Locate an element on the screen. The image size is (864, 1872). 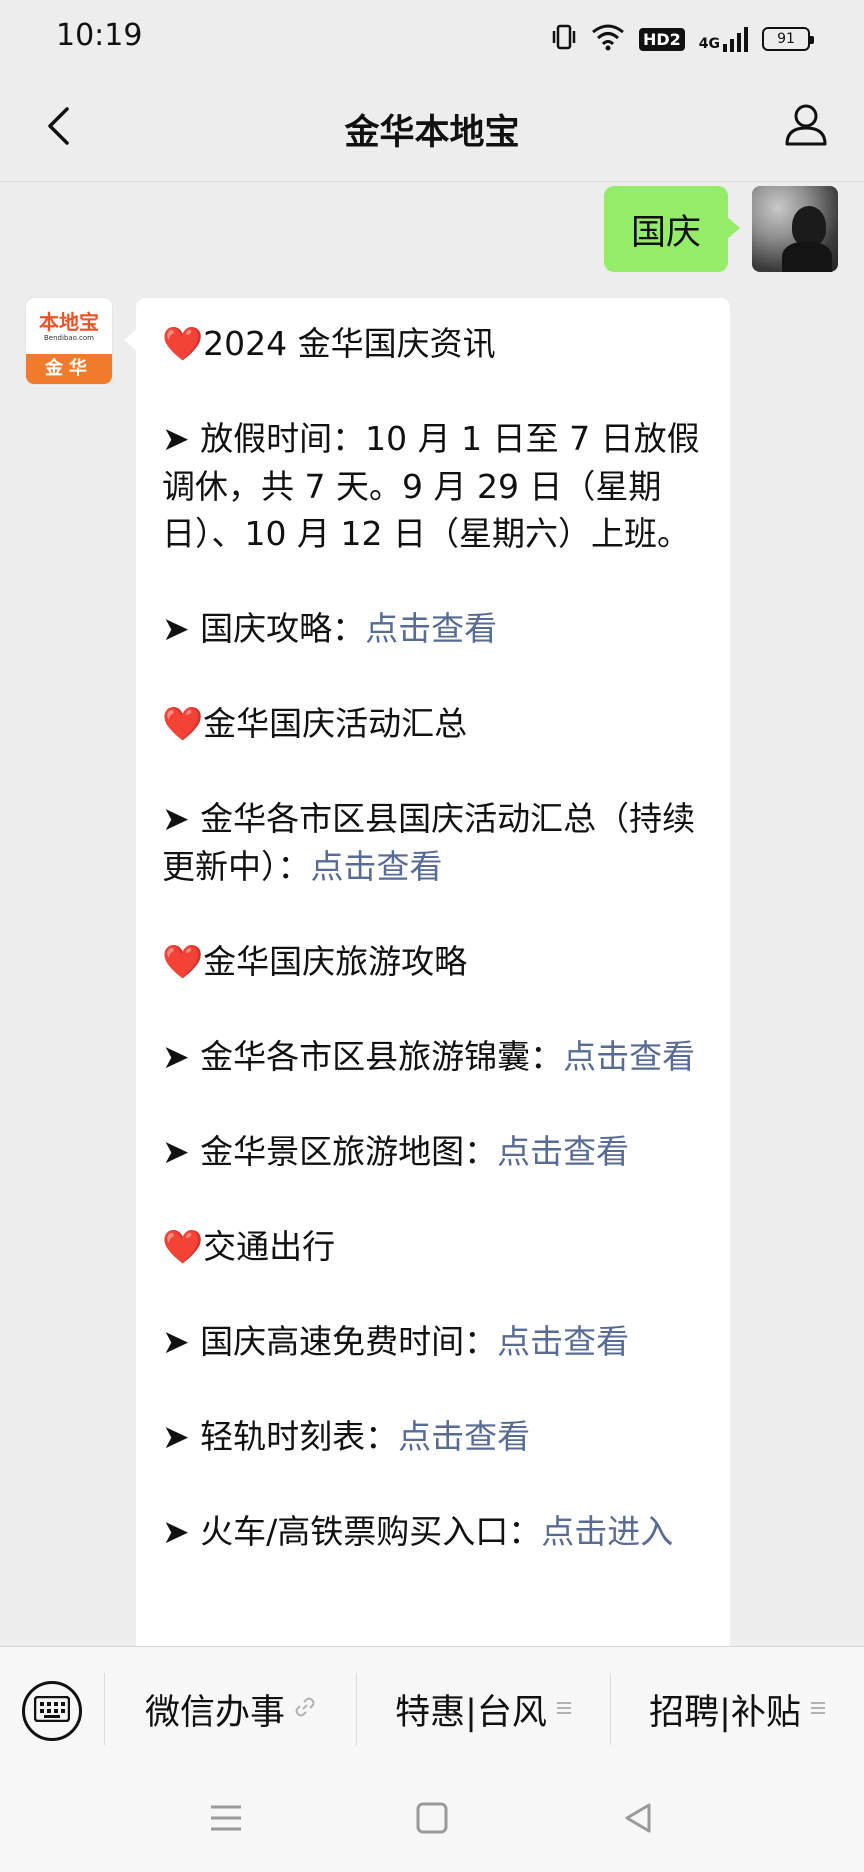
bot-avatar: 本地宝 Bendibao.com 金华 is located at coordinates (69, 341).